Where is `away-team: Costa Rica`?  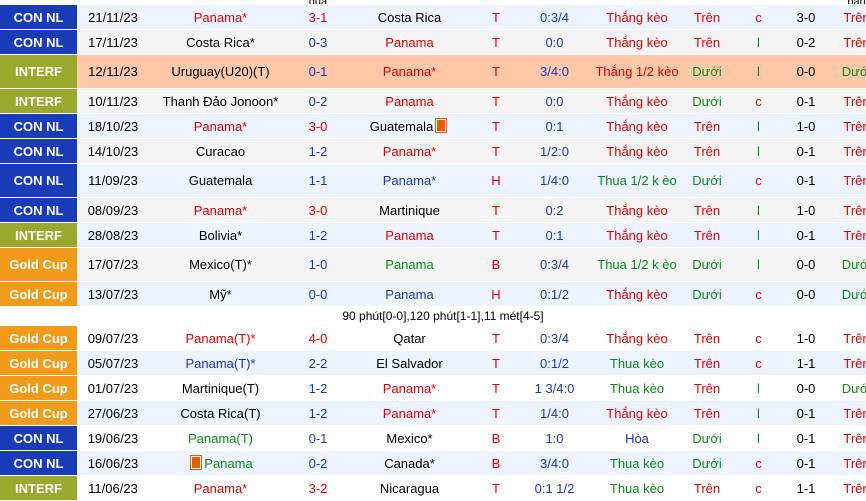
away-team: Costa Rica is located at coordinates (409, 17).